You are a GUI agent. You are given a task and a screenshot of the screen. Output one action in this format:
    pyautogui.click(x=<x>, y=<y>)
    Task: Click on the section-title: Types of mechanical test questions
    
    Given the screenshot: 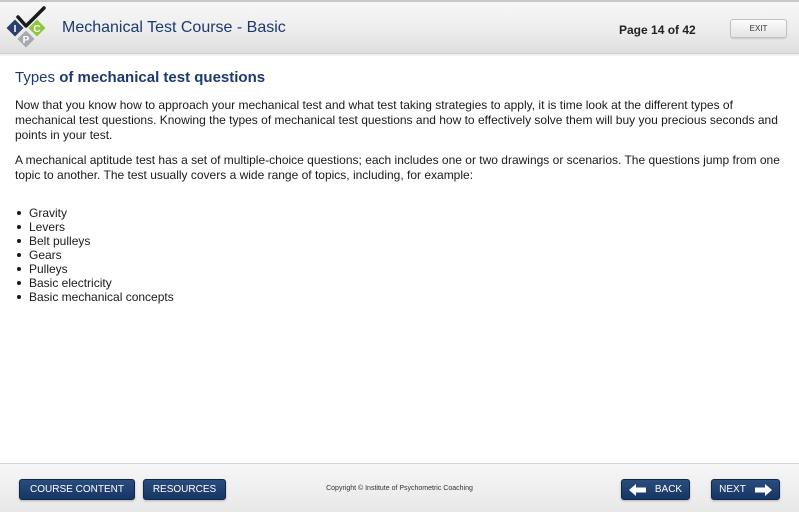 What is the action you would take?
    pyautogui.click(x=402, y=77)
    